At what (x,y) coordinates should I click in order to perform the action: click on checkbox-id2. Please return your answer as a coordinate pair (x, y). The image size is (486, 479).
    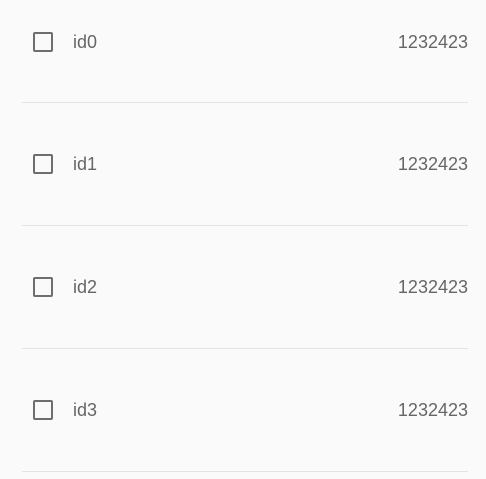
    Looking at the image, I should click on (43, 287).